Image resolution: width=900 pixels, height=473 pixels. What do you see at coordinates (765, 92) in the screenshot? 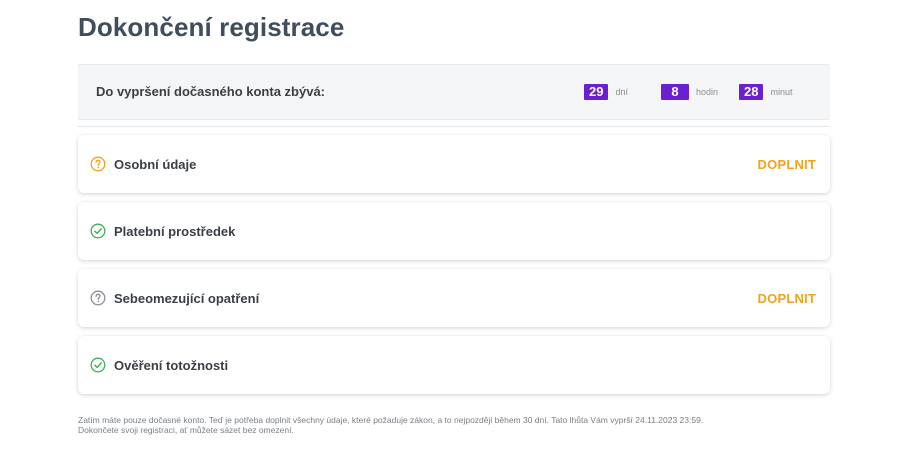
I see `countdown-minutes: 28 minut` at bounding box center [765, 92].